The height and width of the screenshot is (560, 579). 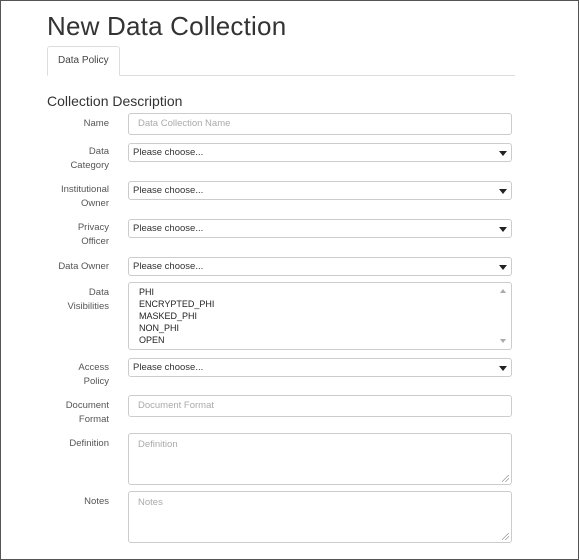 What do you see at coordinates (93, 419) in the screenshot?
I see `document-format-label-line2: Format` at bounding box center [93, 419].